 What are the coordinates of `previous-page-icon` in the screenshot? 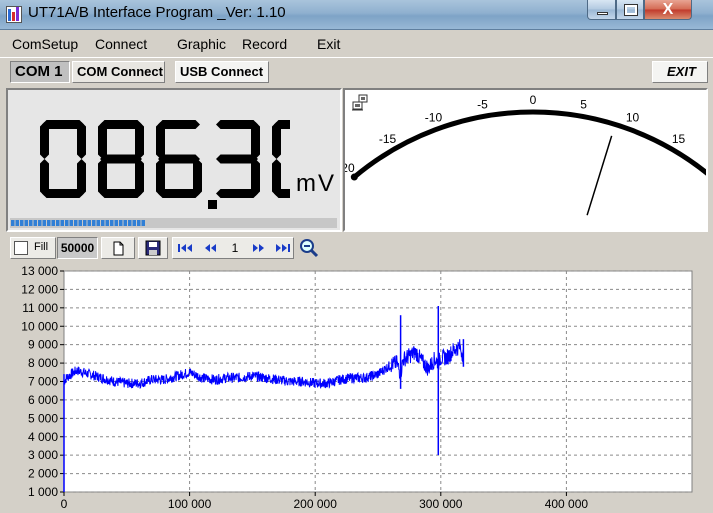 It's located at (210, 248).